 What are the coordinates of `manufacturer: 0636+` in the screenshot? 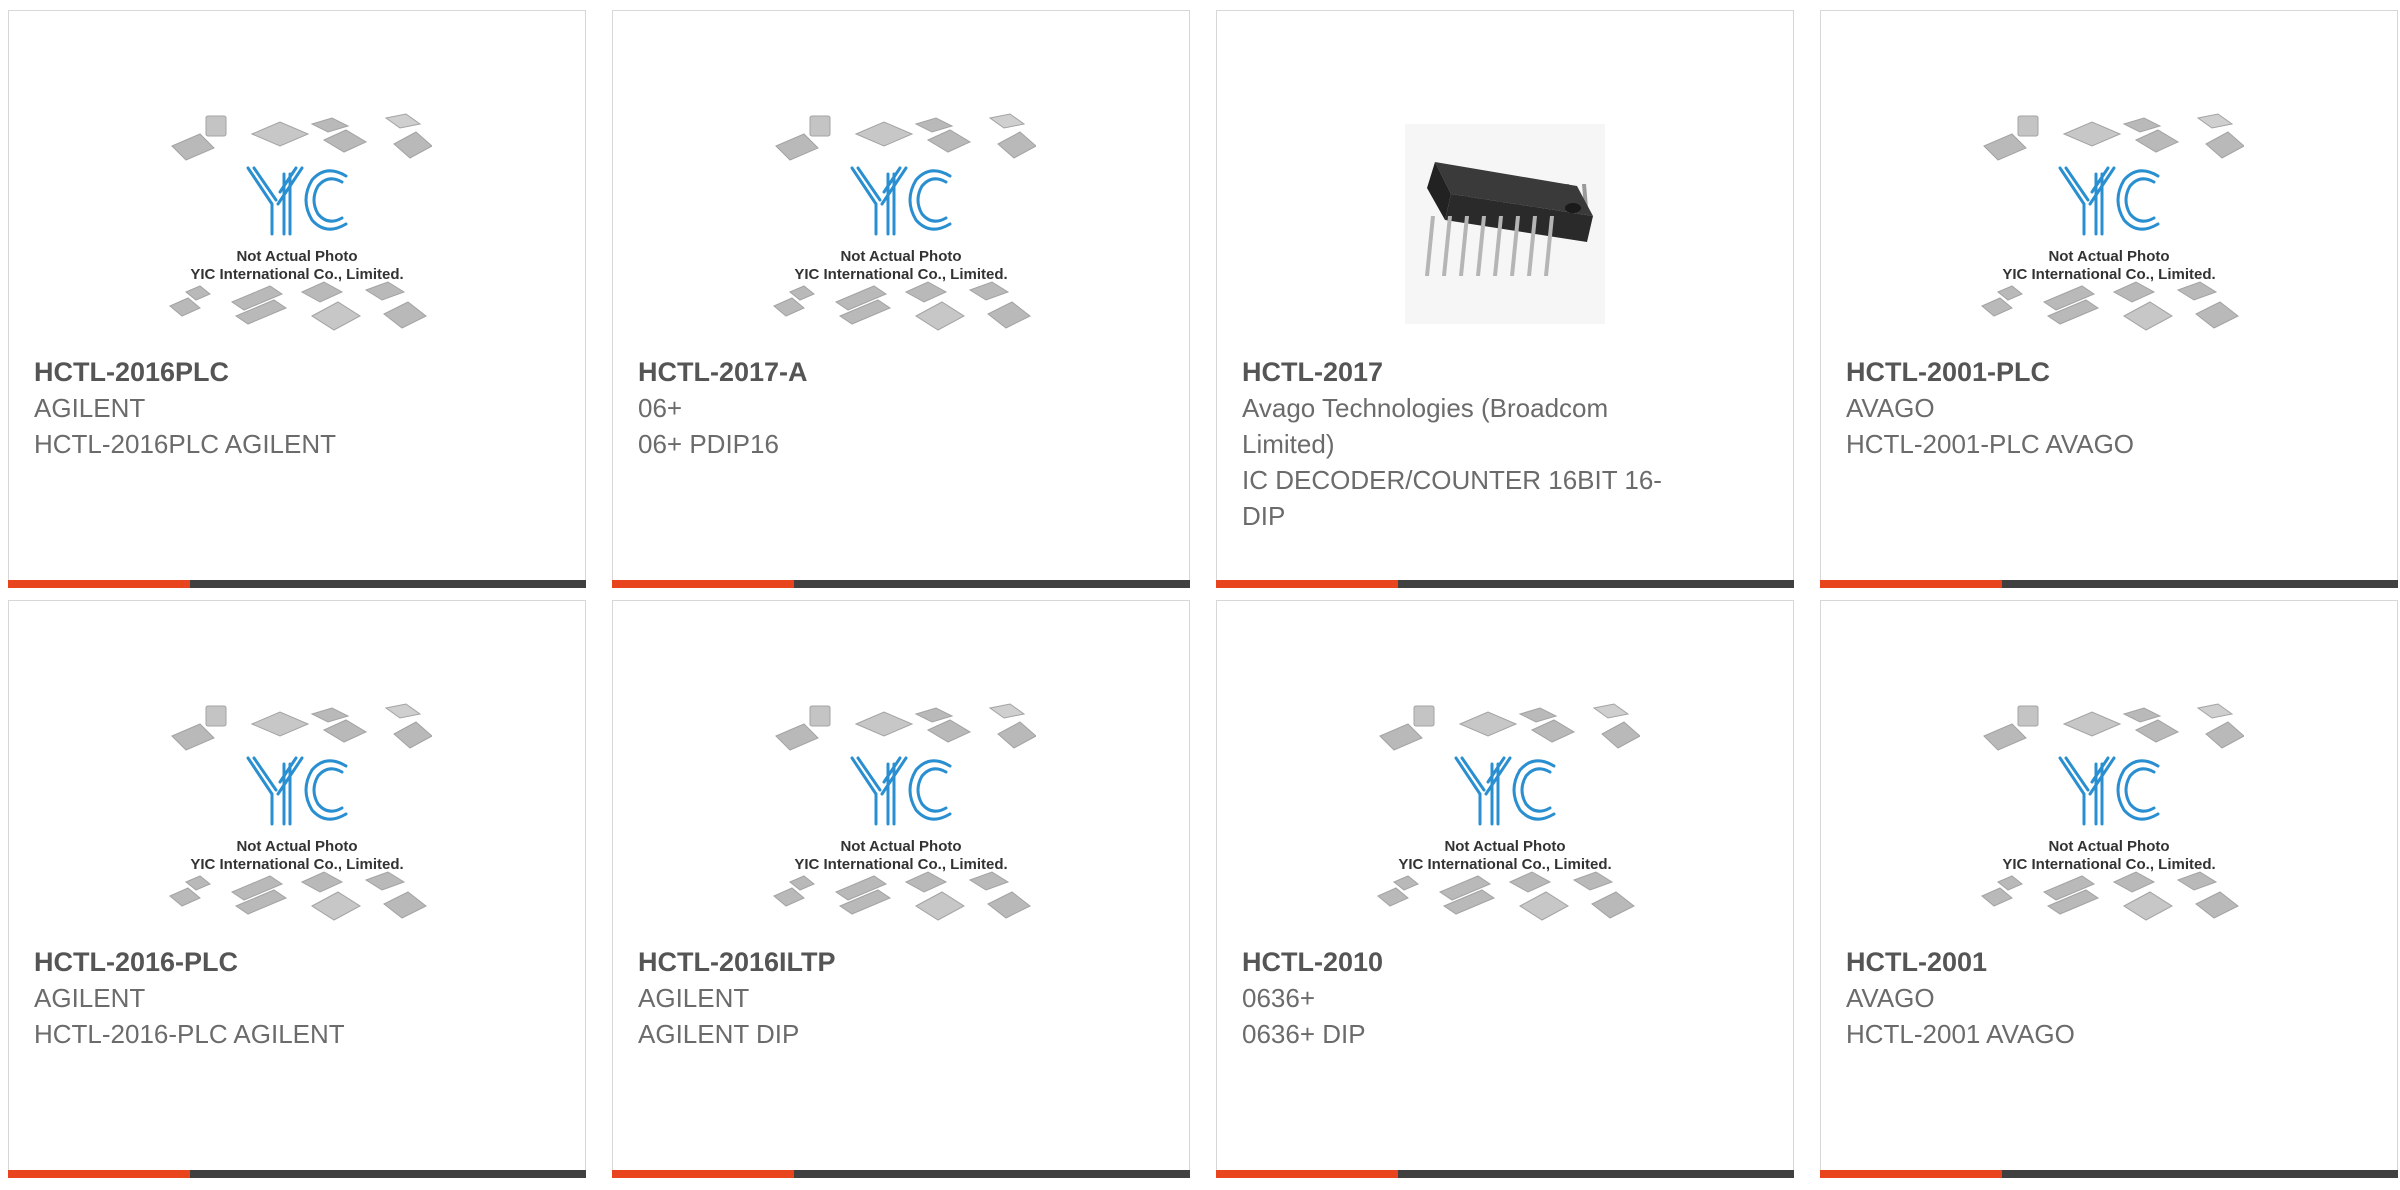 It's located at (1279, 998).